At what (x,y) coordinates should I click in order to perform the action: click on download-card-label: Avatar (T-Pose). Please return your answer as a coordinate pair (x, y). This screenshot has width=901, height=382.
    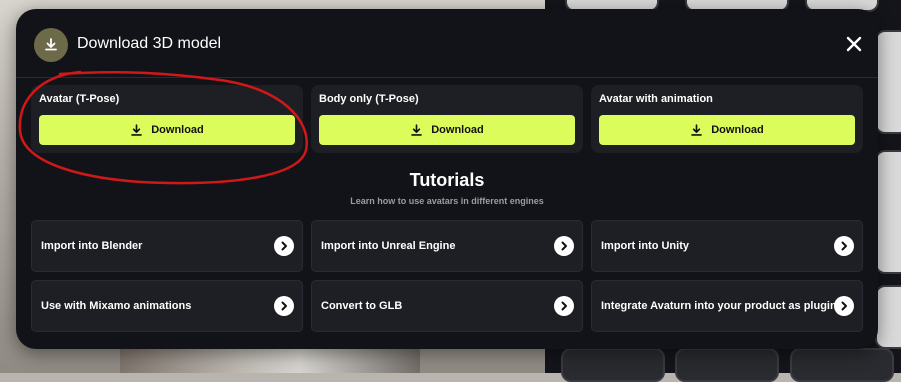
    Looking at the image, I should click on (79, 99).